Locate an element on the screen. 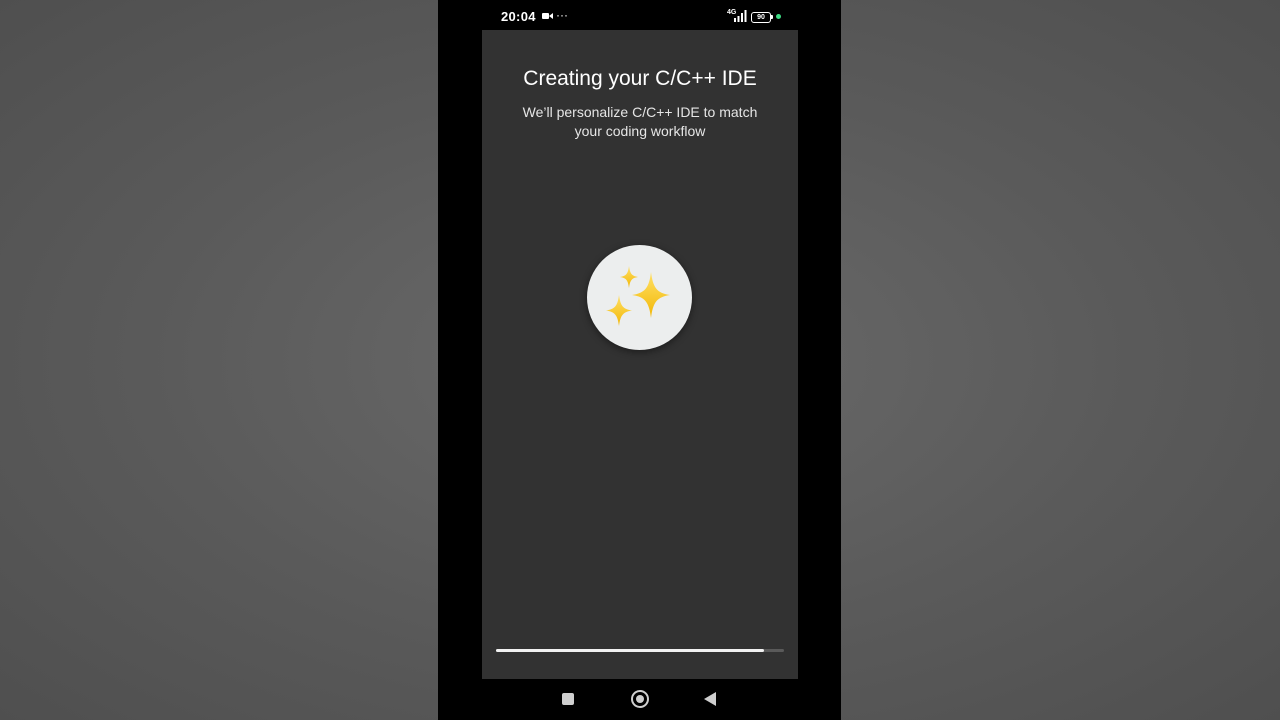 The height and width of the screenshot is (720, 1280). status-bar: 20:04 ··· 4G 90 is located at coordinates (639, 15).